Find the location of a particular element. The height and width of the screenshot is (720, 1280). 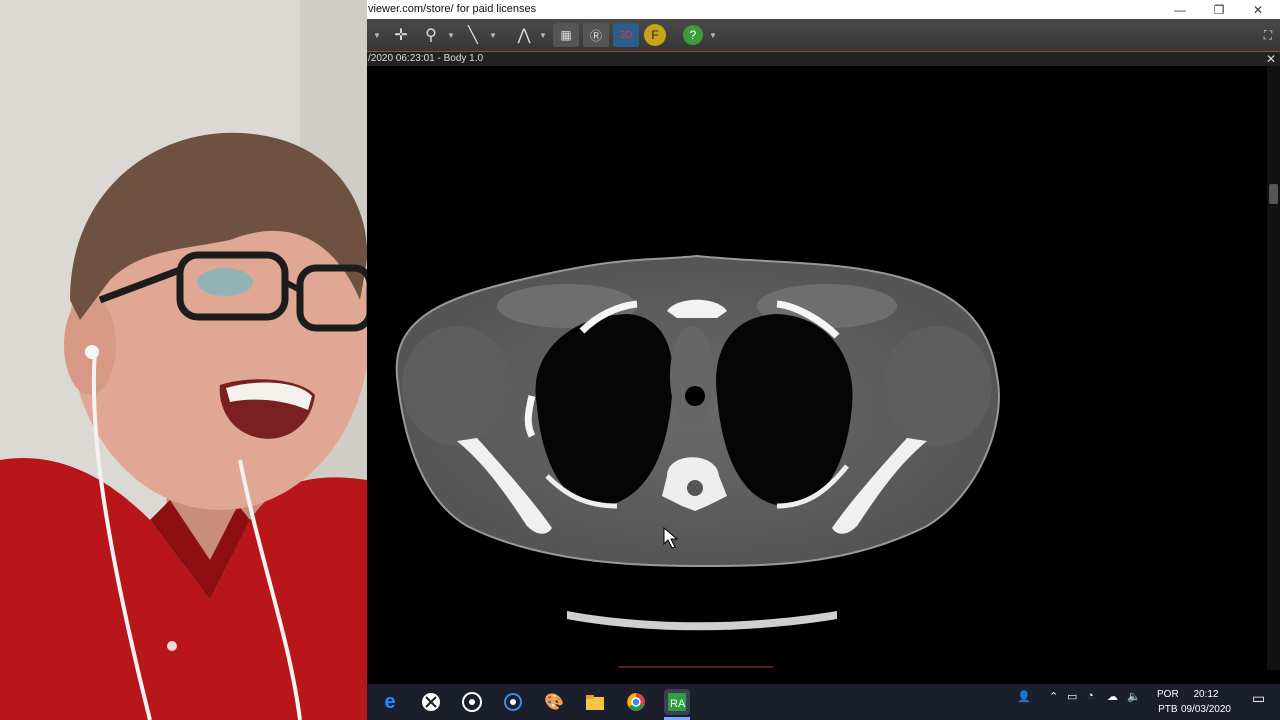

notifications-icon: ▭ is located at coordinates (1258, 698).